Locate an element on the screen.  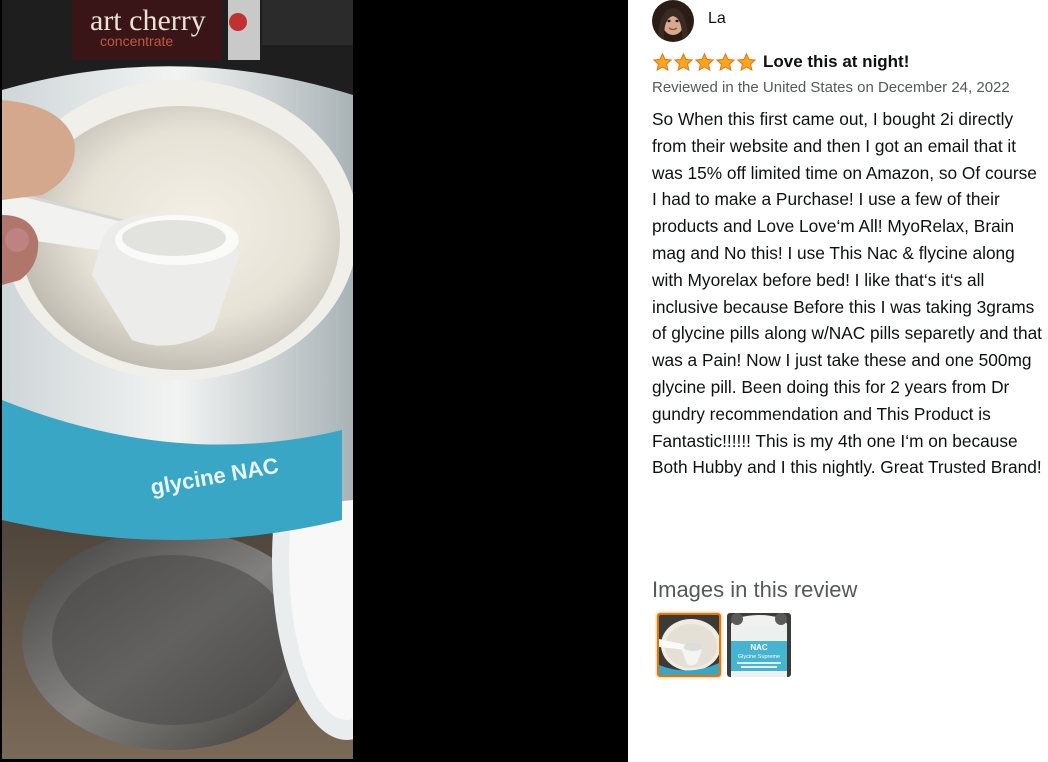
star-rating is located at coordinates (704, 62).